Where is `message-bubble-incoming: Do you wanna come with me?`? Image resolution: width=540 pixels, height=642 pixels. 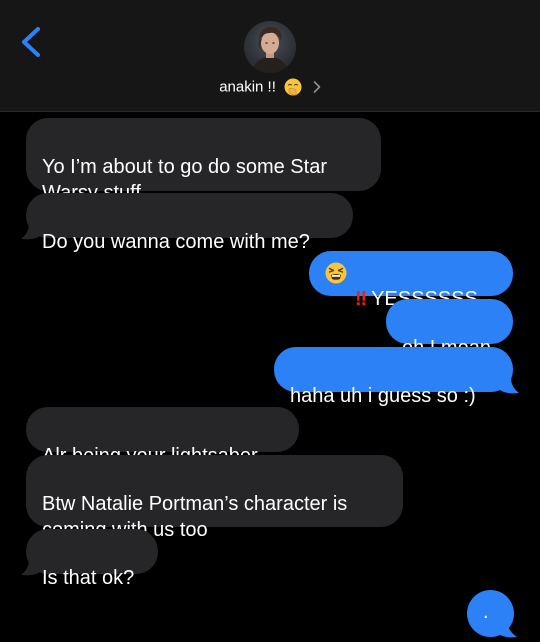 message-bubble-incoming: Do you wanna come with me? is located at coordinates (189, 223).